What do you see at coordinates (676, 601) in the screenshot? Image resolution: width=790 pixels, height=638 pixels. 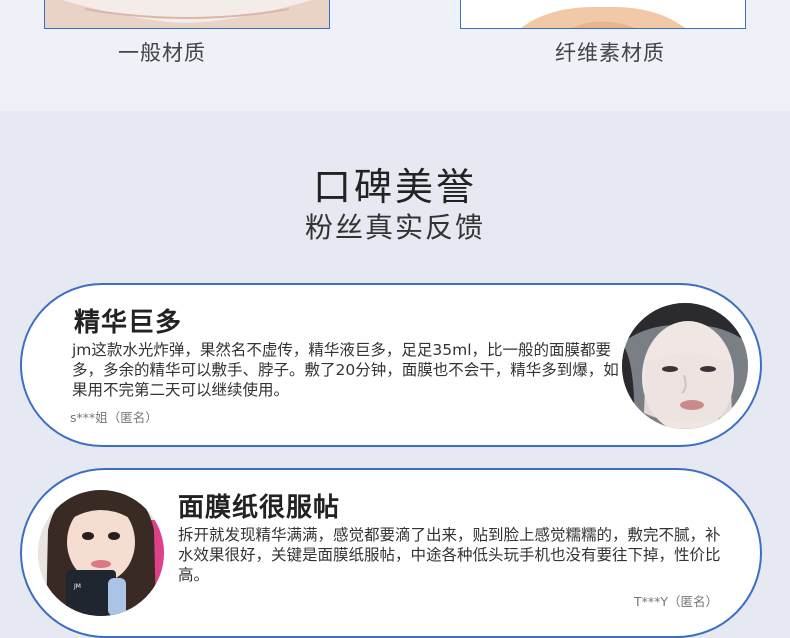 I see `reviewer-name: T***Y（匿名）` at bounding box center [676, 601].